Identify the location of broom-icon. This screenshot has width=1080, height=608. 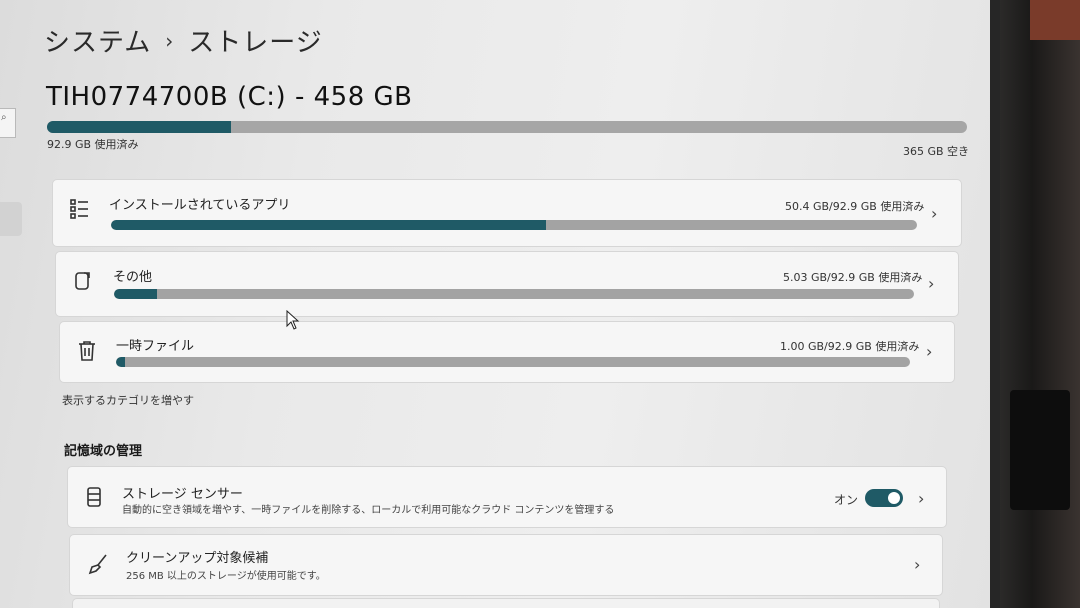
(98, 566).